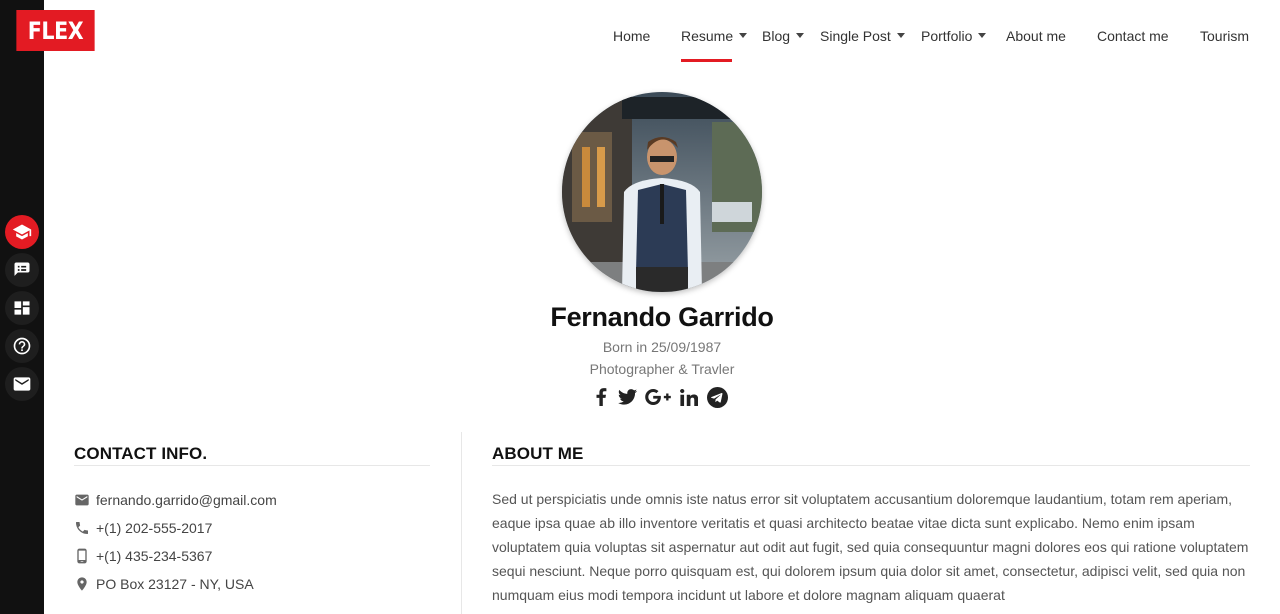 The image size is (1280, 614). What do you see at coordinates (22, 270) in the screenshot?
I see `list-icon` at bounding box center [22, 270].